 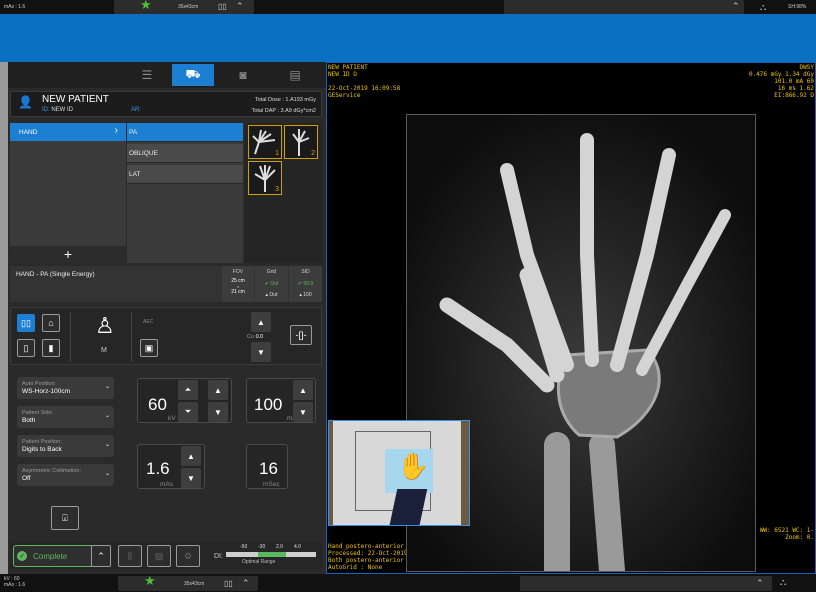 I want to click on top-exam-cell: ★ 35x43cm ▯▯ ⌃, so click(x=184, y=7).